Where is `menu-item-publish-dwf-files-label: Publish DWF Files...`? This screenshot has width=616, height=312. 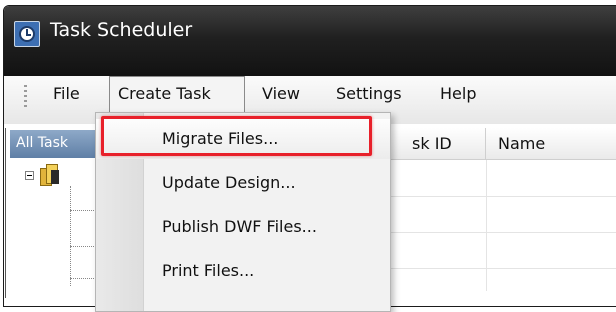 menu-item-publish-dwf-files-label: Publish DWF Files... is located at coordinates (239, 226).